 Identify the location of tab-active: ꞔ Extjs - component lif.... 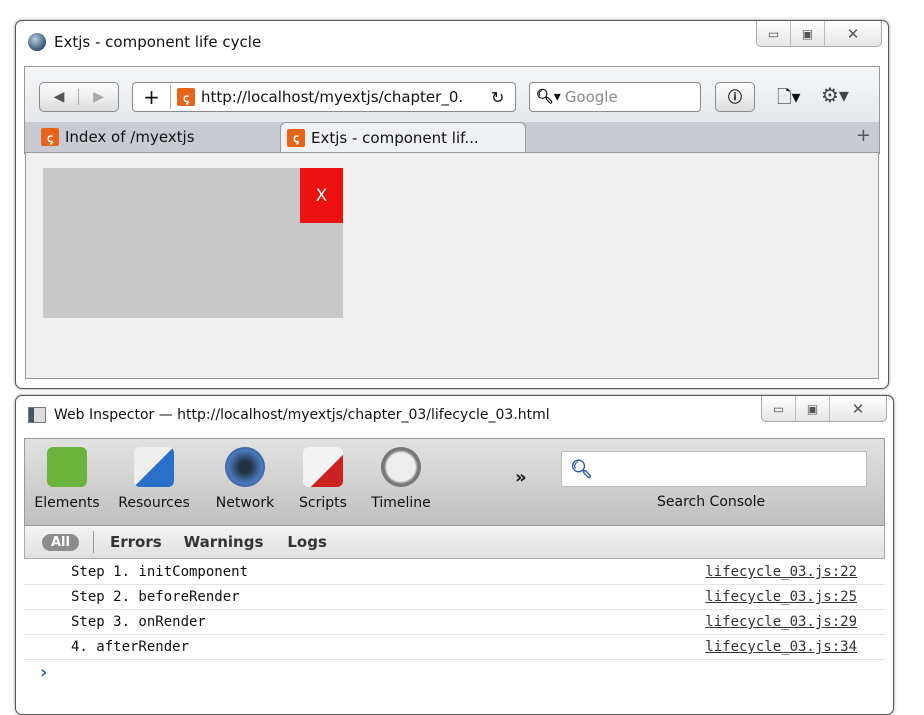
(403, 137).